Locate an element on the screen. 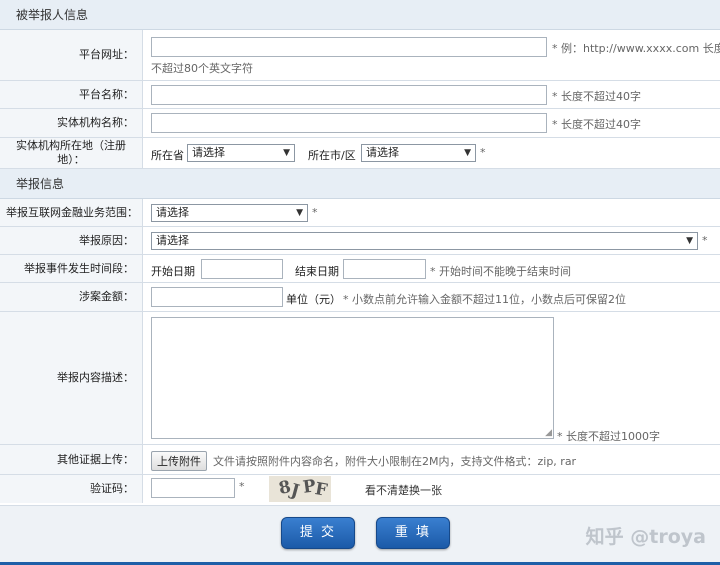 The width and height of the screenshot is (720, 565). captcha-input is located at coordinates (193, 488).